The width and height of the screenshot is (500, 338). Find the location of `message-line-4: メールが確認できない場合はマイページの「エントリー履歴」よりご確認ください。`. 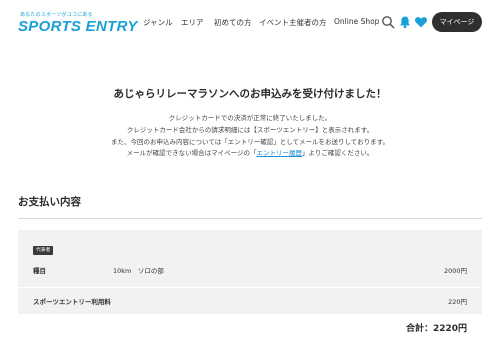

message-line-4: メールが確認できない場合はマイページの「エントリー履歴」よりご確認ください。 is located at coordinates (250, 152).